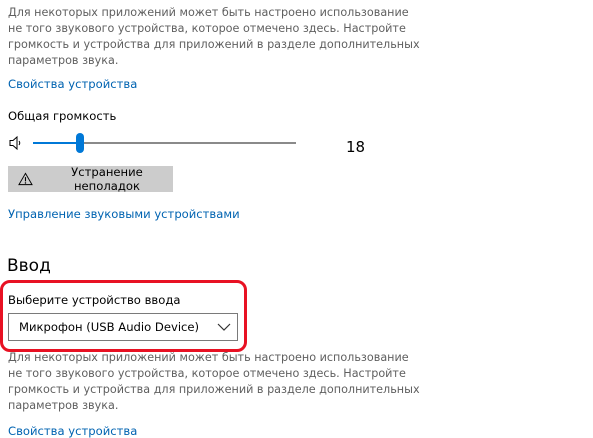 The image size is (593, 438). What do you see at coordinates (164, 143) in the screenshot?
I see `volume-slider-track` at bounding box center [164, 143].